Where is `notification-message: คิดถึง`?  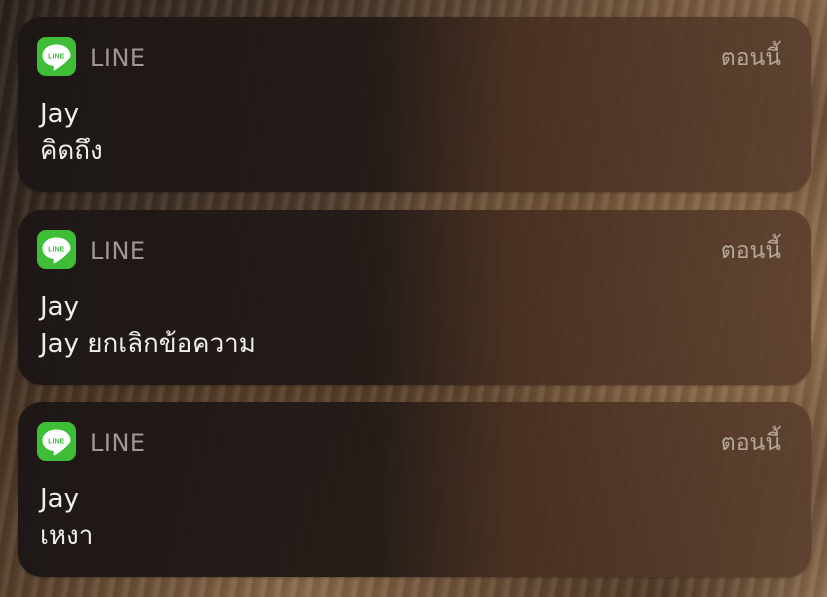 notification-message: คิดถึง is located at coordinates (71, 151).